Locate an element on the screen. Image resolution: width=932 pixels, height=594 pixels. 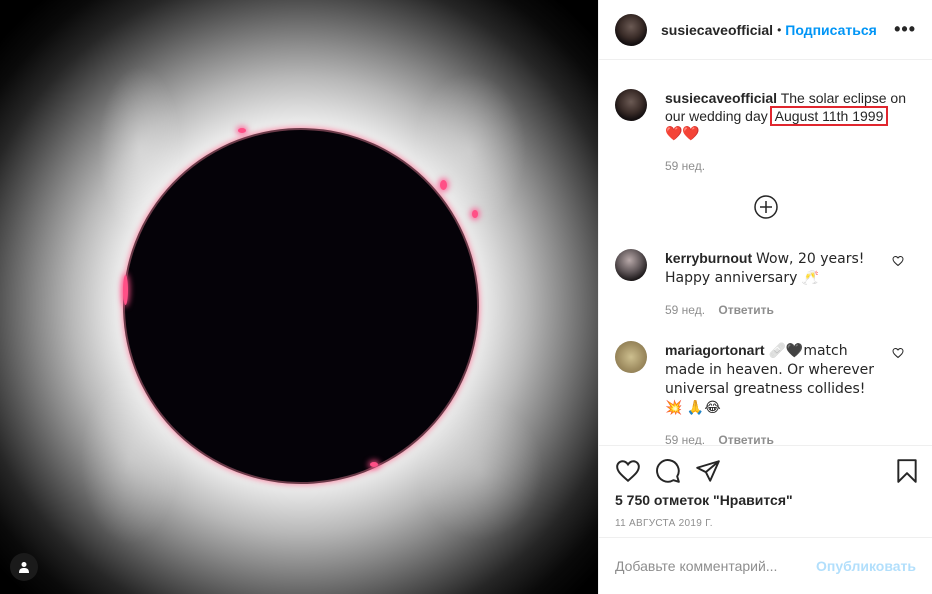
follow-button: Подписаться is located at coordinates (831, 30).